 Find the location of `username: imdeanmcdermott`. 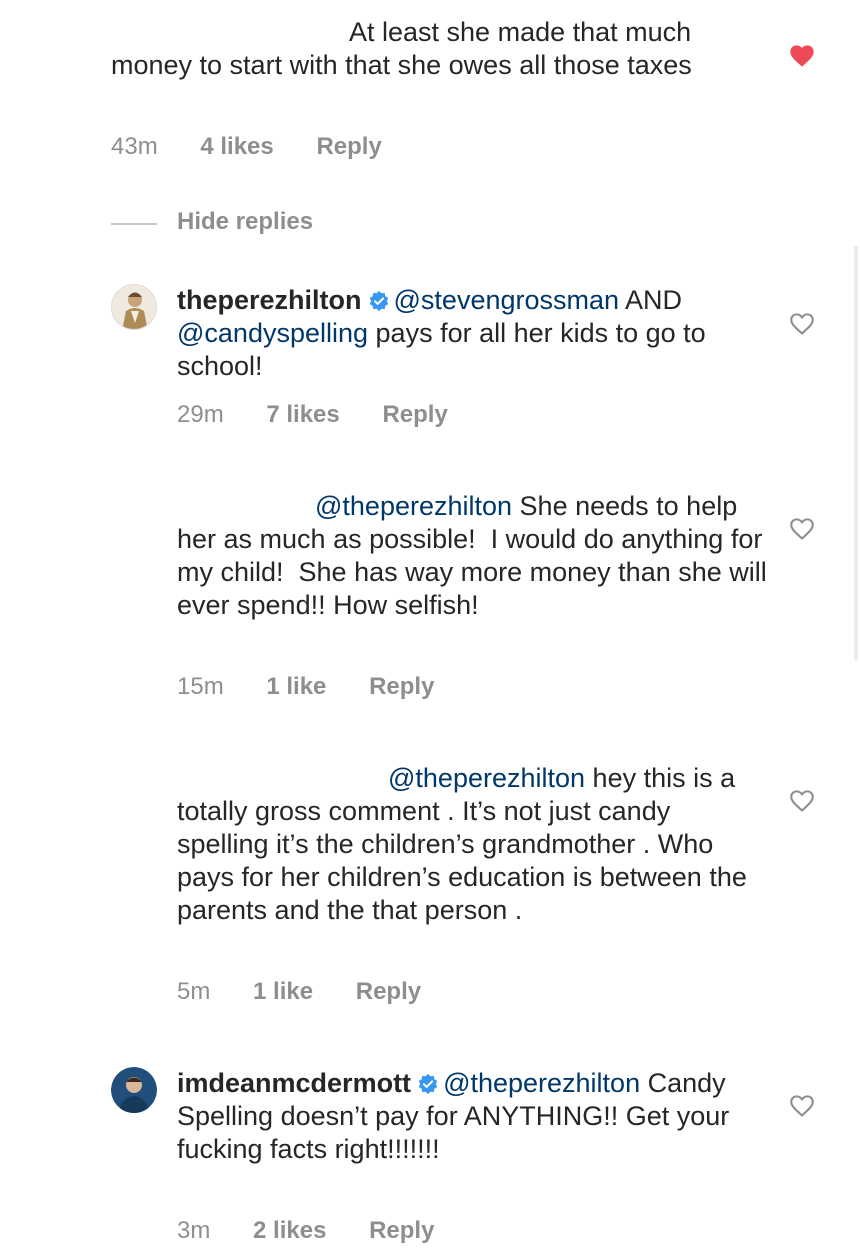

username: imdeanmcdermott is located at coordinates (294, 1083).